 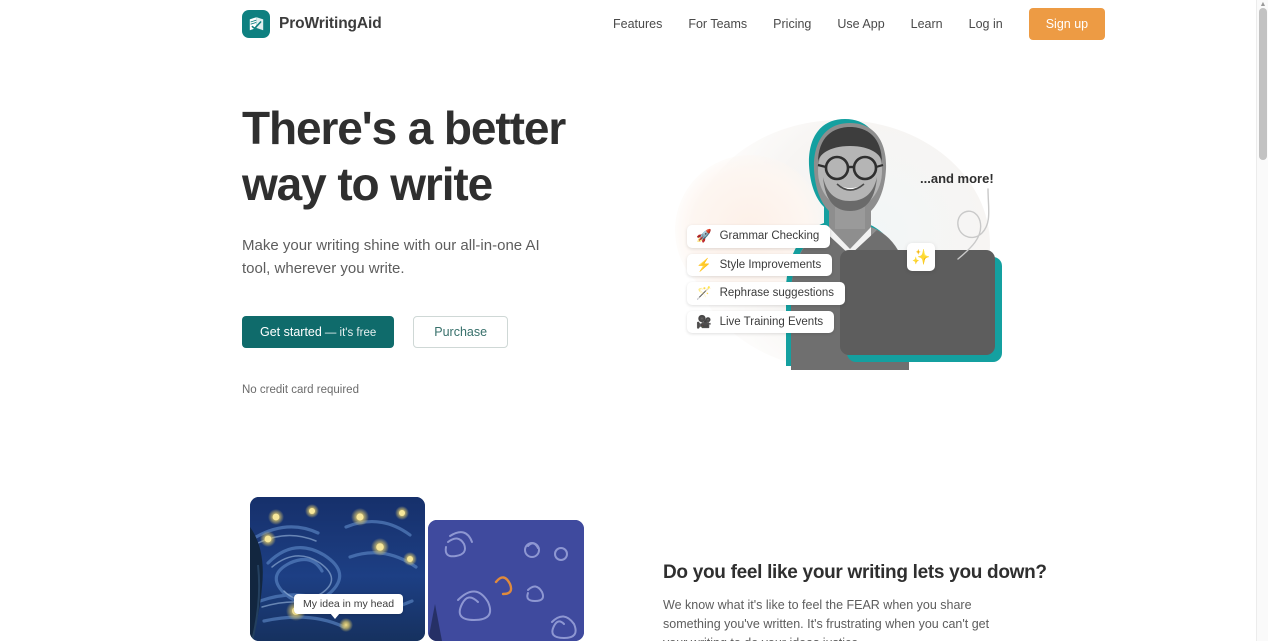 I want to click on no-credit-card-note: No credit card required, so click(x=300, y=390).